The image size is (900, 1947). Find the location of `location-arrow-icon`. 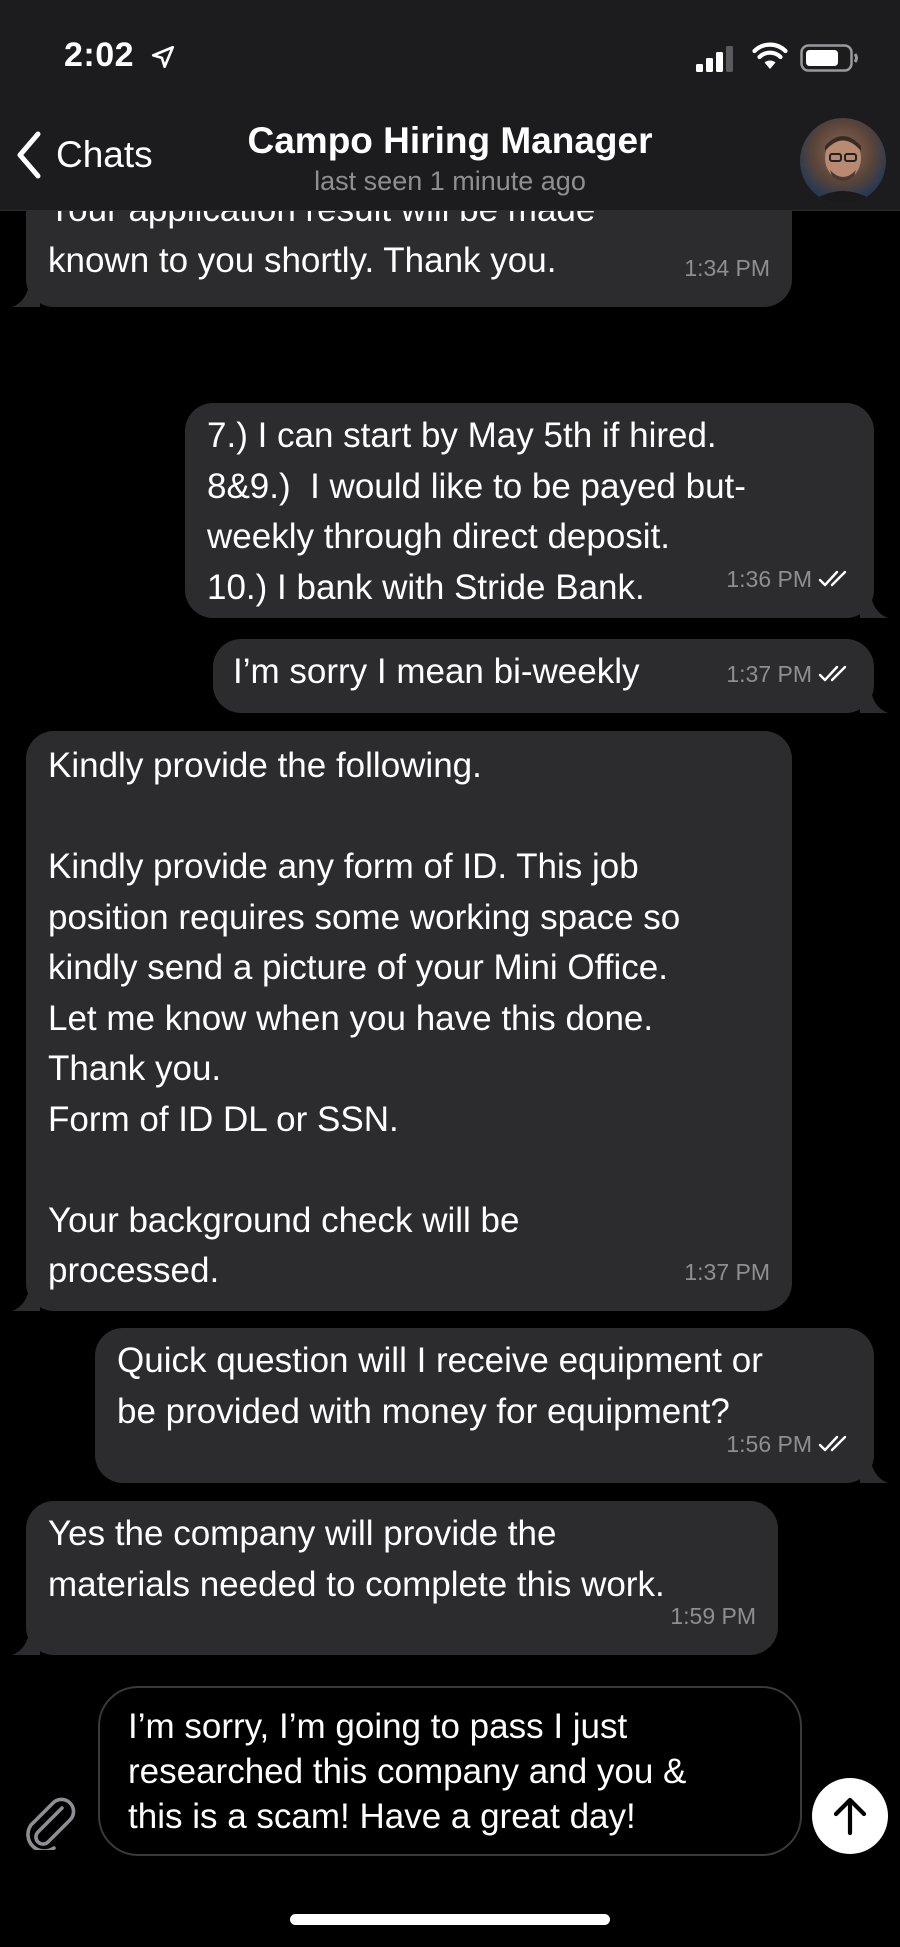

location-arrow-icon is located at coordinates (163, 57).